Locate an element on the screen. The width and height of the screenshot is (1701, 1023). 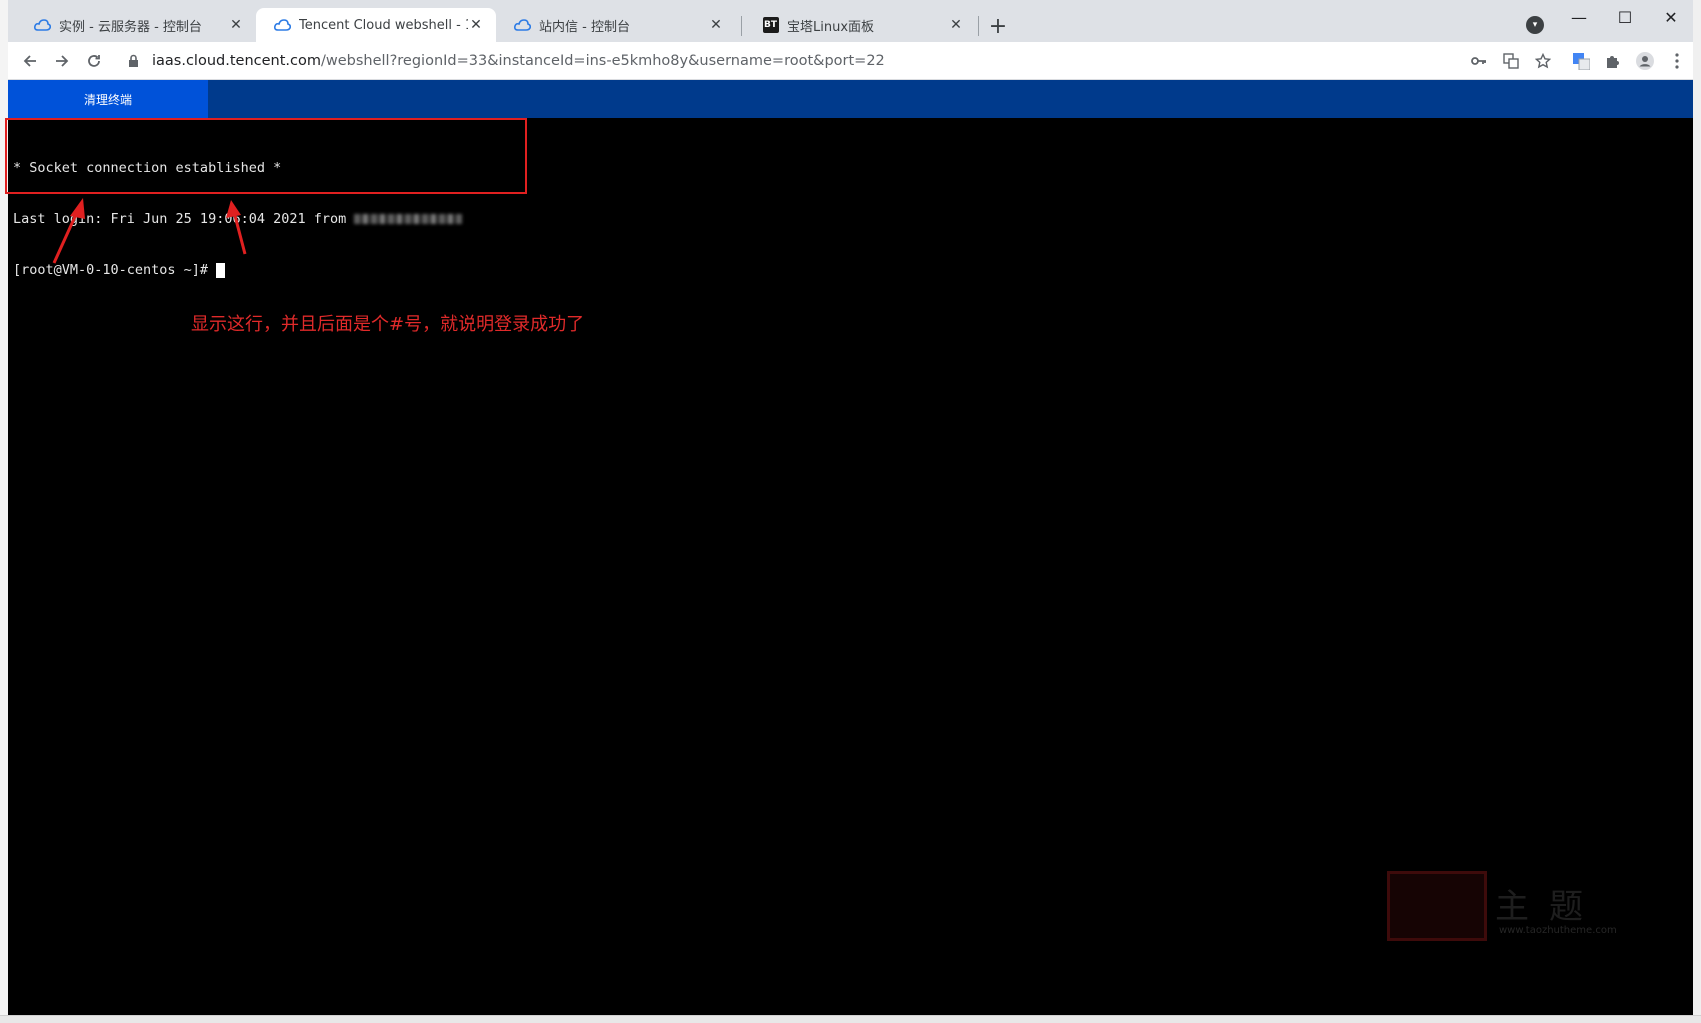
watermark-seal is located at coordinates (1437, 906).